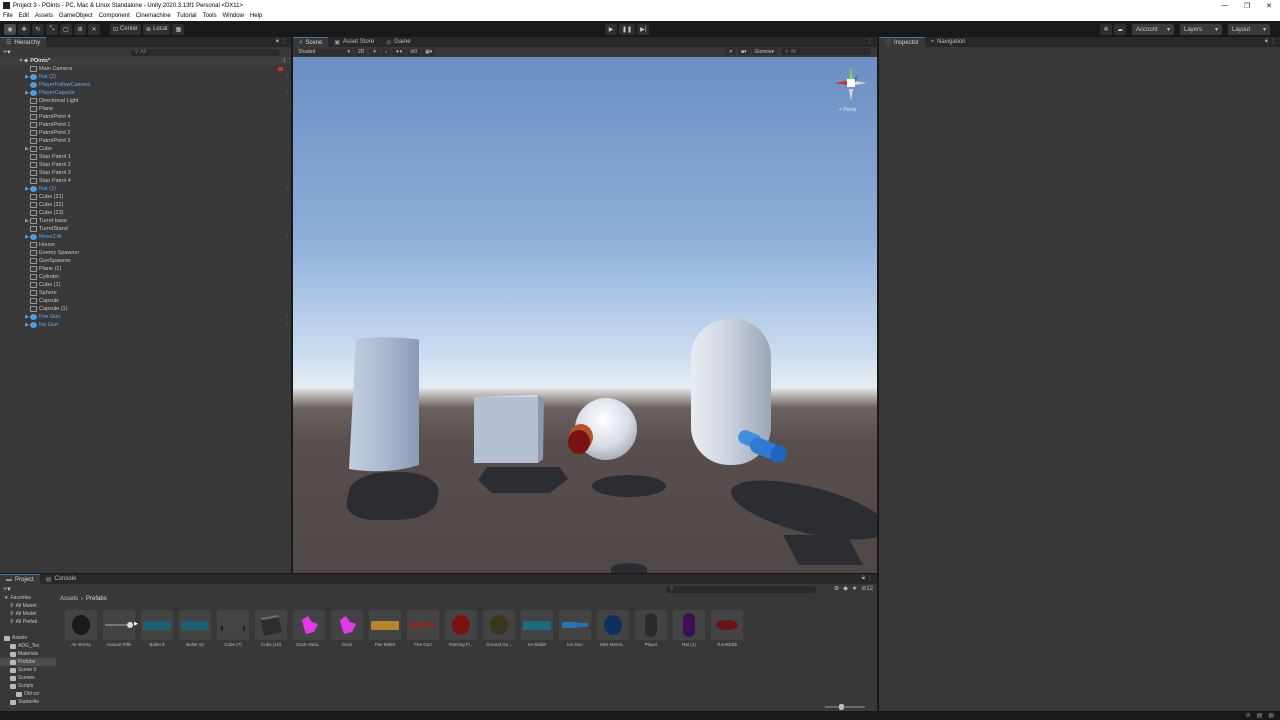 Image resolution: width=1280 pixels, height=720 pixels. What do you see at coordinates (145, 181) in the screenshot?
I see `hierarchy-item: Stair Patrol 4` at bounding box center [145, 181].